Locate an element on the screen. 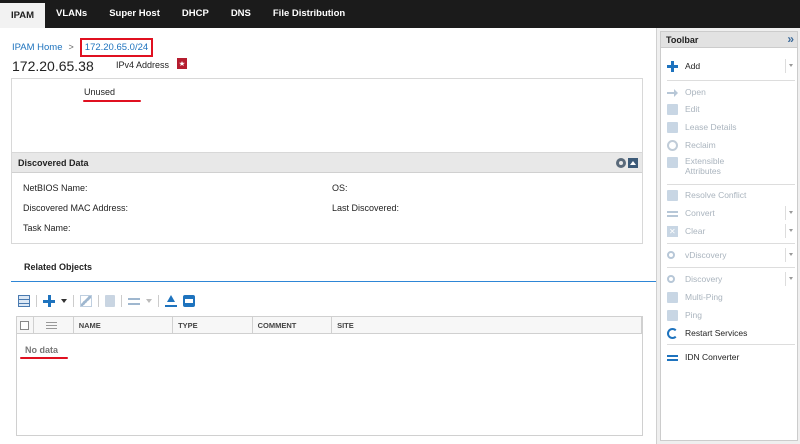 The height and width of the screenshot is (444, 800). add-icon is located at coordinates (49, 301).